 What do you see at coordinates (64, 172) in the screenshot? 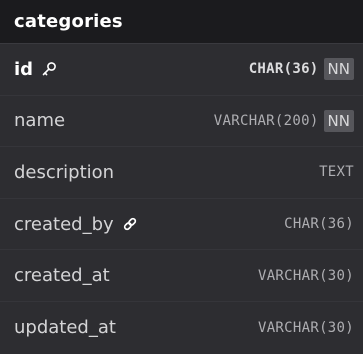
I see `column-name: description` at bounding box center [64, 172].